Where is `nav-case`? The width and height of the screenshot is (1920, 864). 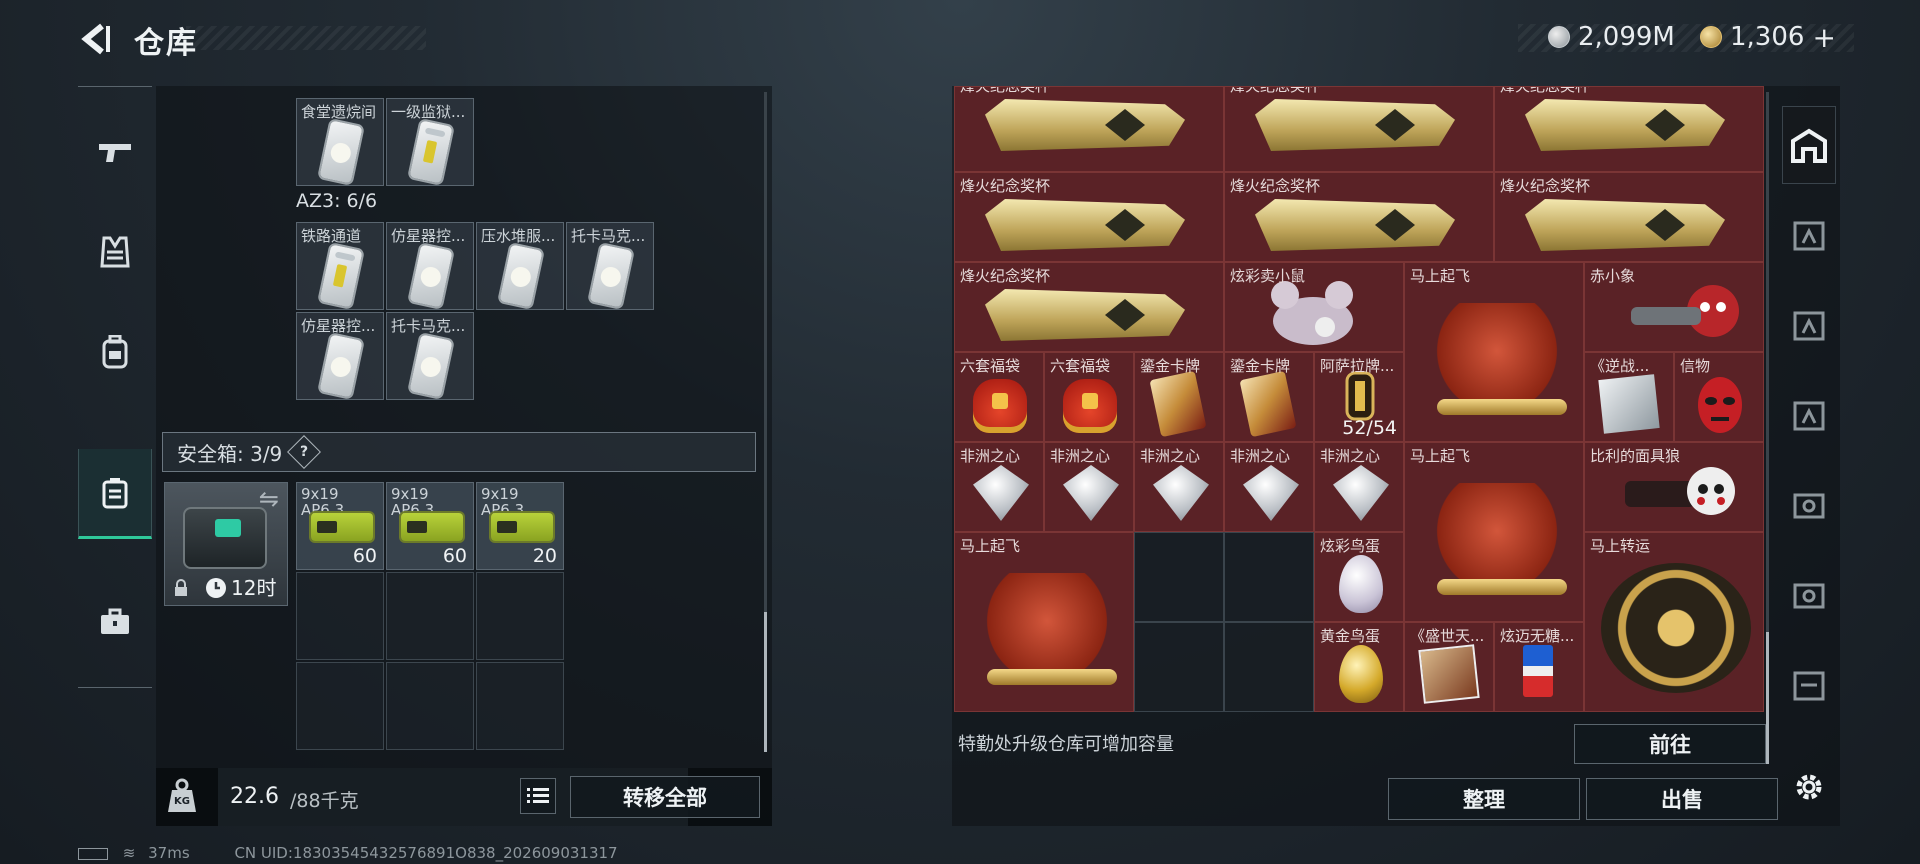
nav-case is located at coordinates (115, 622).